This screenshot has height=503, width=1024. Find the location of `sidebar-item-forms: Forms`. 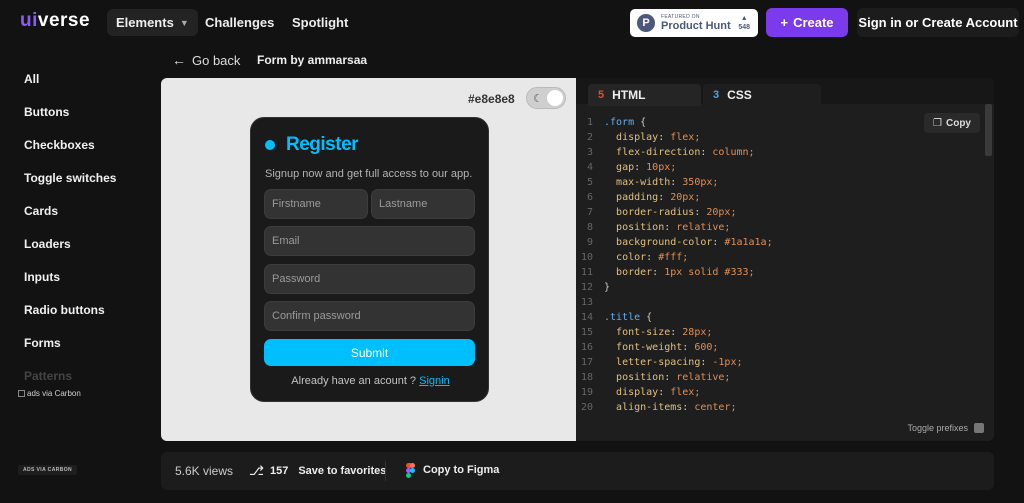

sidebar-item-forms: Forms is located at coordinates (70, 350).